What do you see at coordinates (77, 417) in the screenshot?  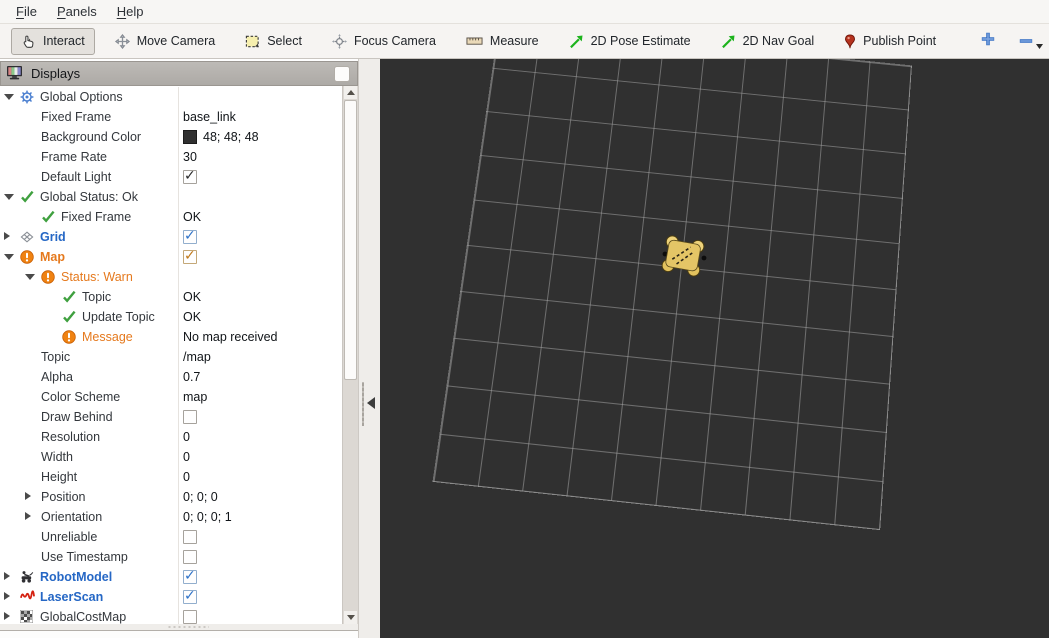 I see `property-label: Draw Behind` at bounding box center [77, 417].